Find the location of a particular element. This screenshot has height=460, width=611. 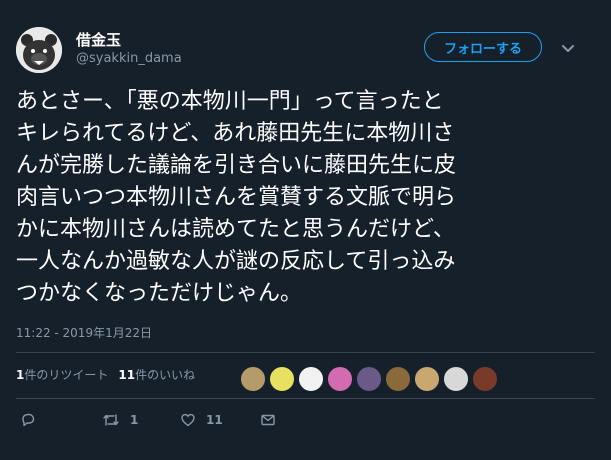

like-stat: 11 件のいいね is located at coordinates (156, 374).